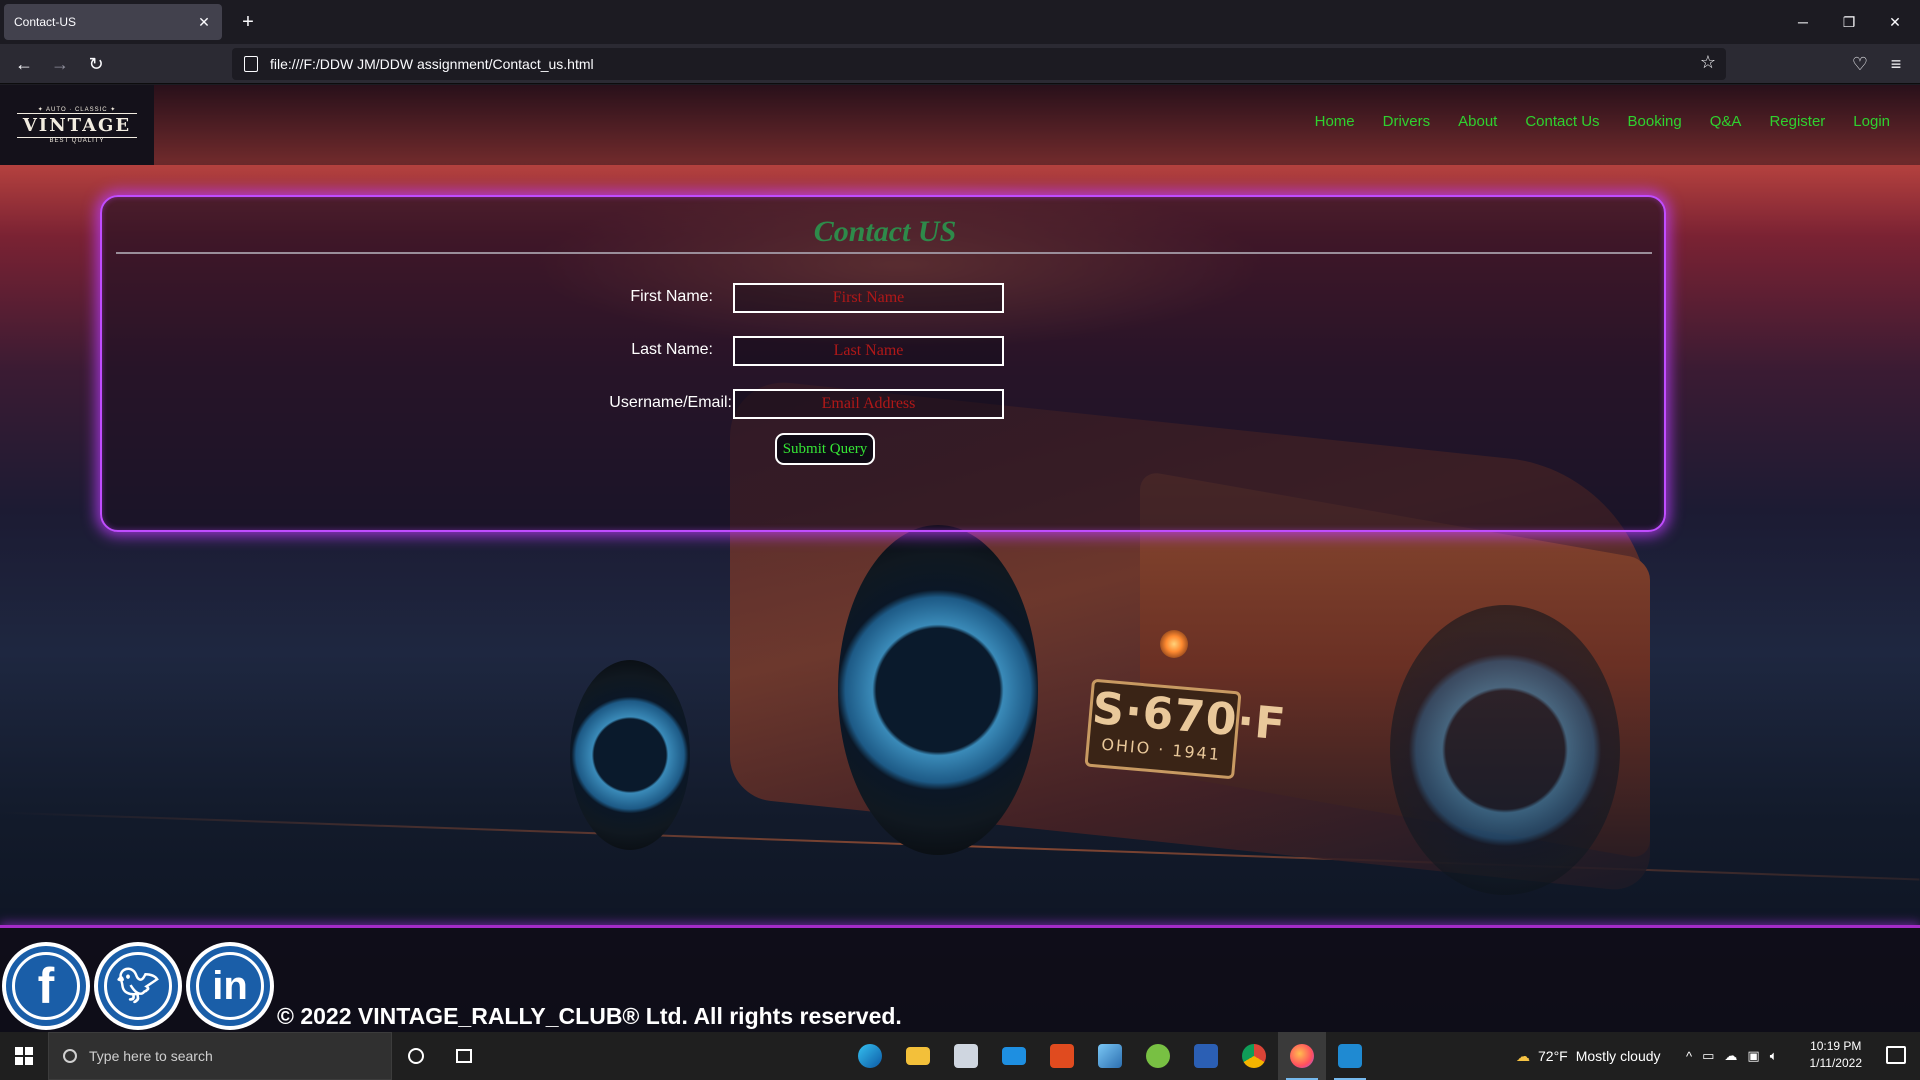 The width and height of the screenshot is (1920, 1080). Describe the element at coordinates (151, 1056) in the screenshot. I see `search-placeholder: Type here to search` at that location.